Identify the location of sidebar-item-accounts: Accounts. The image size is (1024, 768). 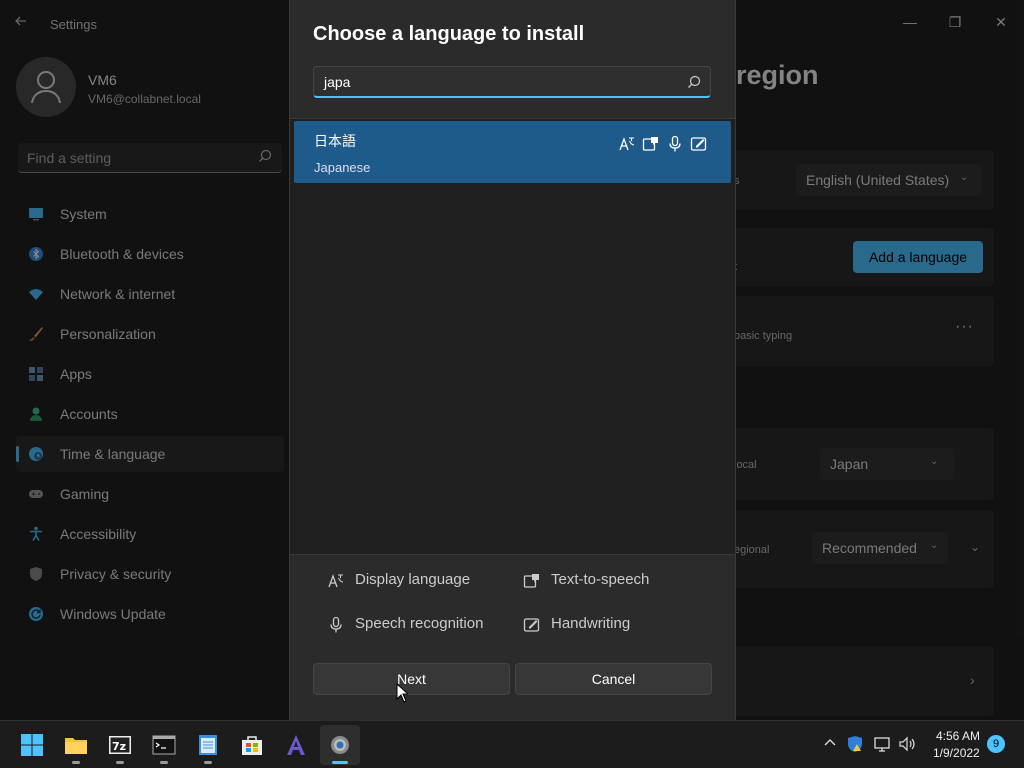
(150, 414).